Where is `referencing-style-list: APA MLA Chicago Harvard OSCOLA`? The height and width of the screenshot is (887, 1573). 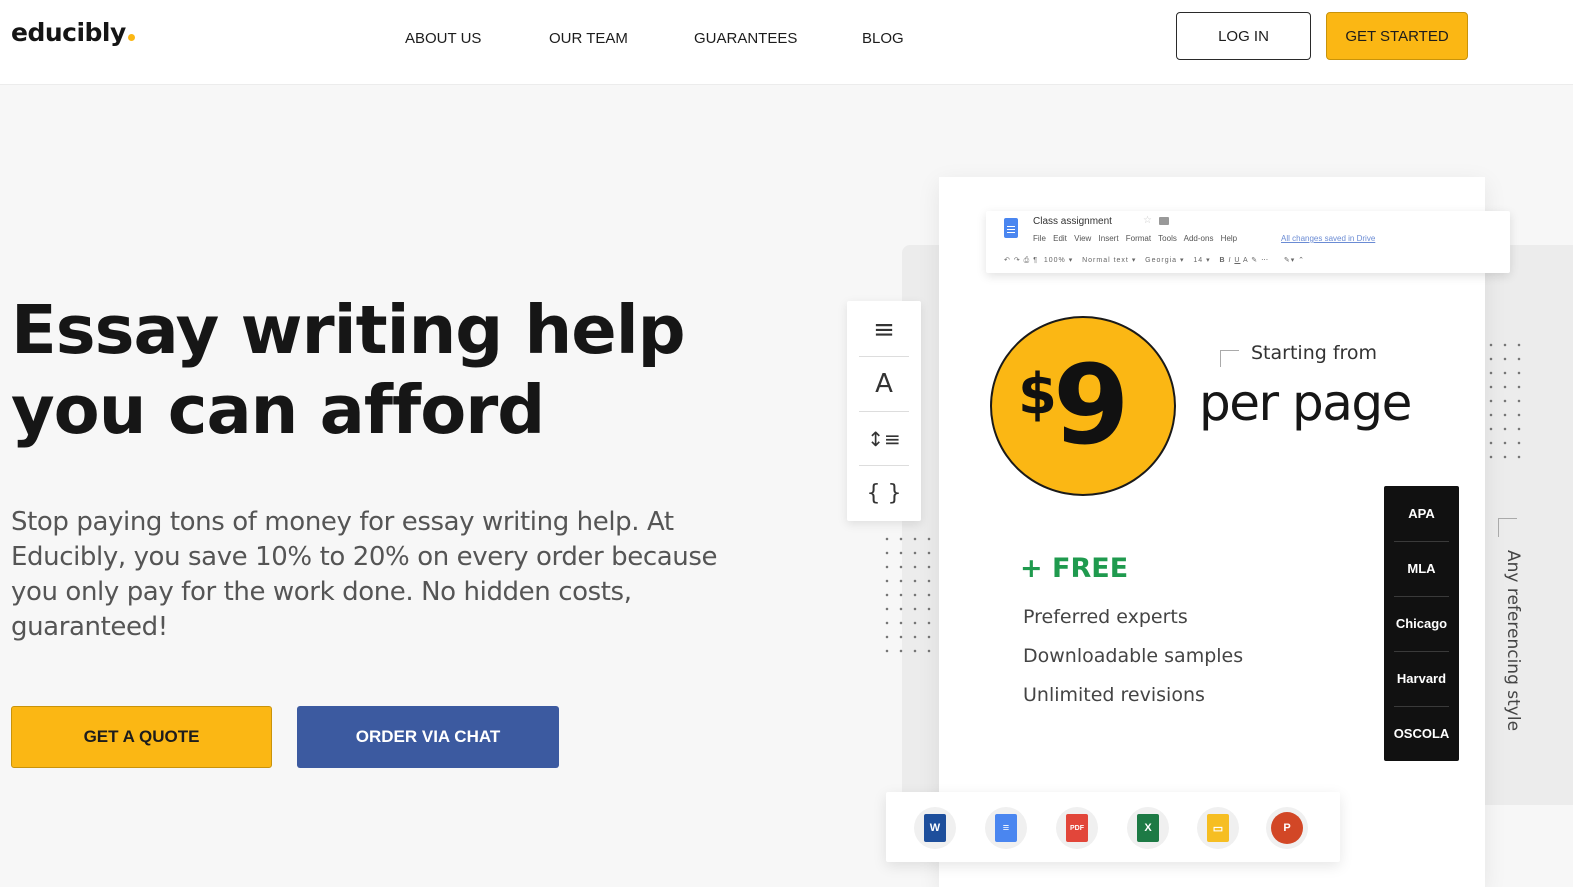 referencing-style-list: APA MLA Chicago Harvard OSCOLA is located at coordinates (1421, 623).